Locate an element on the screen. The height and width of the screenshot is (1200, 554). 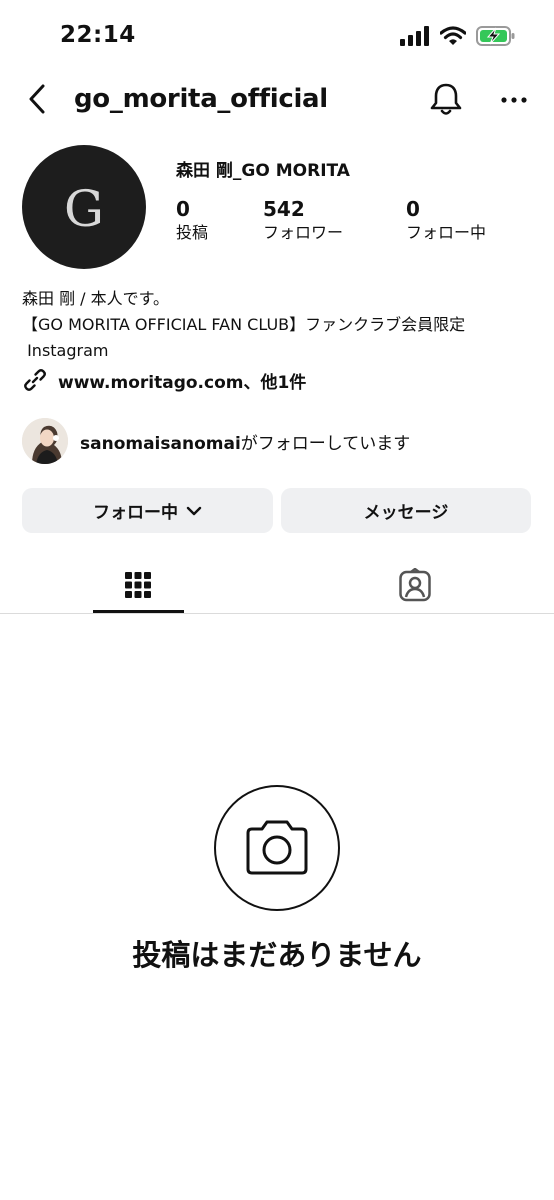
followed-by-row: sanomaisanomaiがフォローしています is located at coordinates (216, 441).